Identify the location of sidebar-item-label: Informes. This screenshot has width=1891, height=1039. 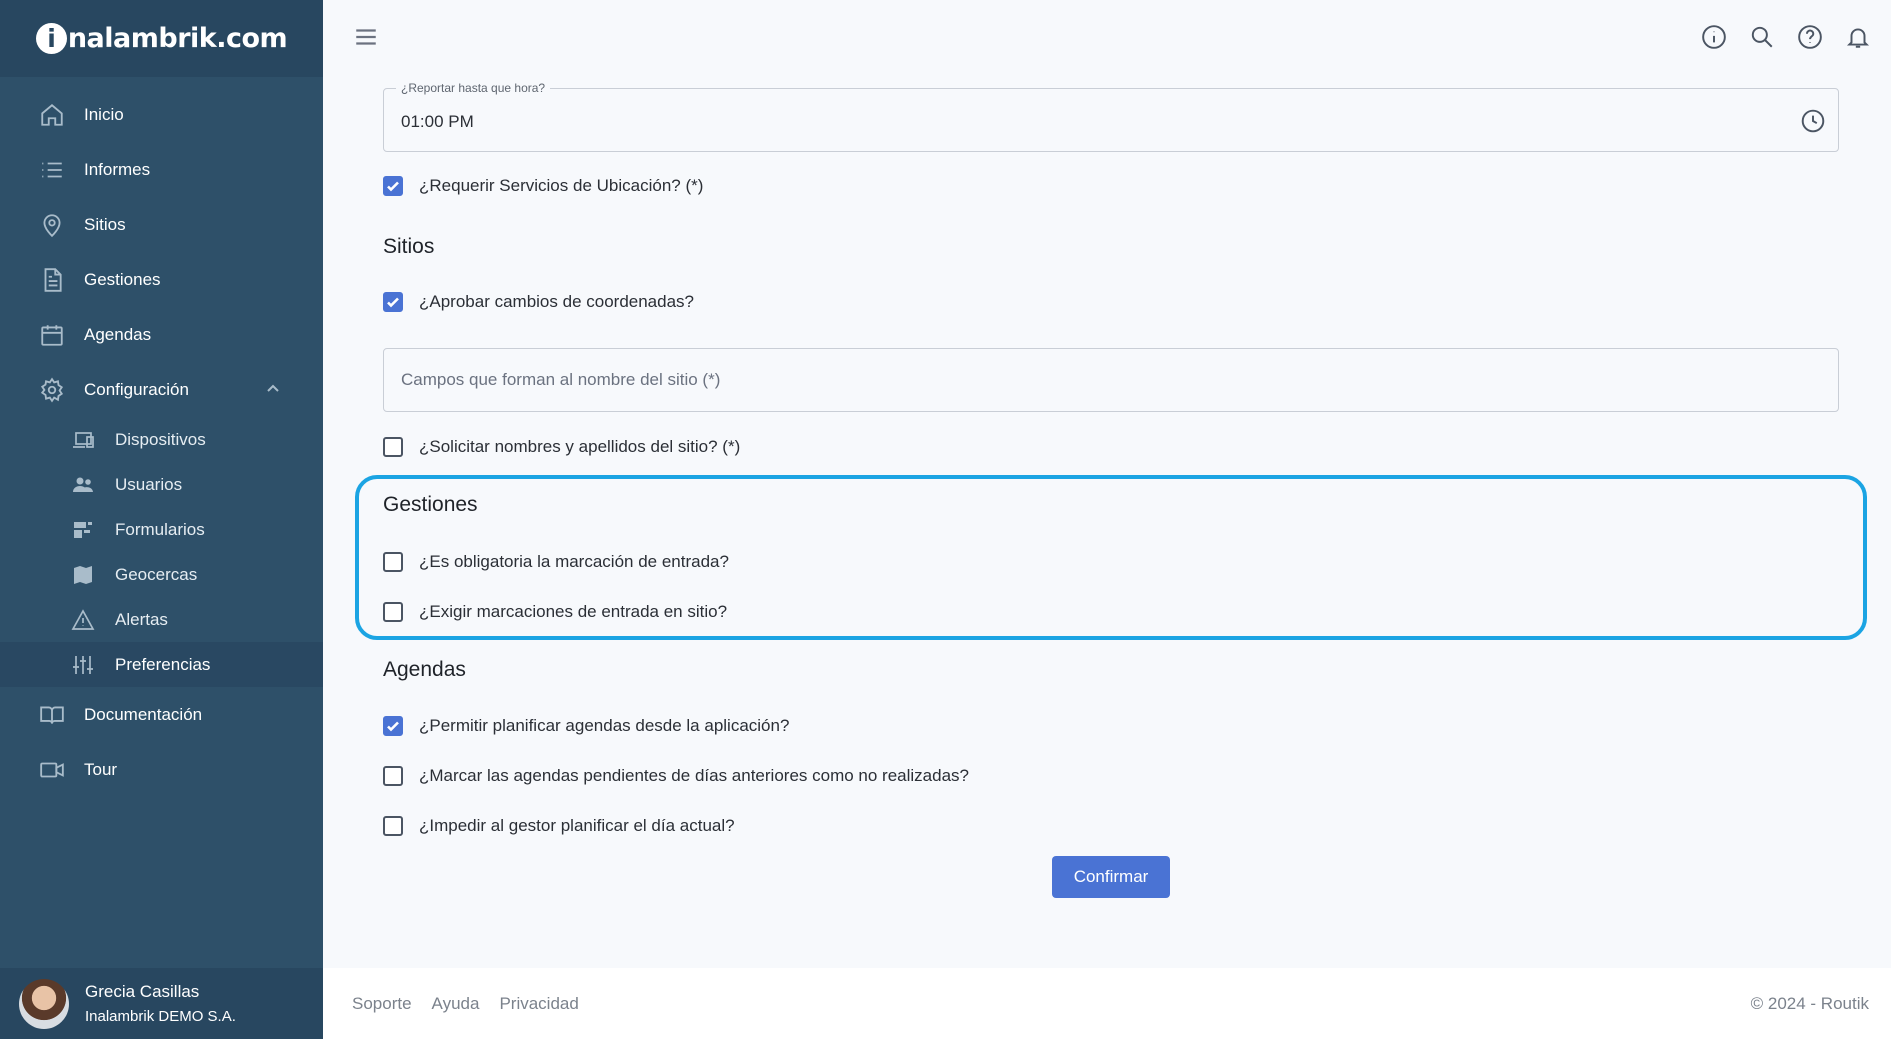
(117, 169).